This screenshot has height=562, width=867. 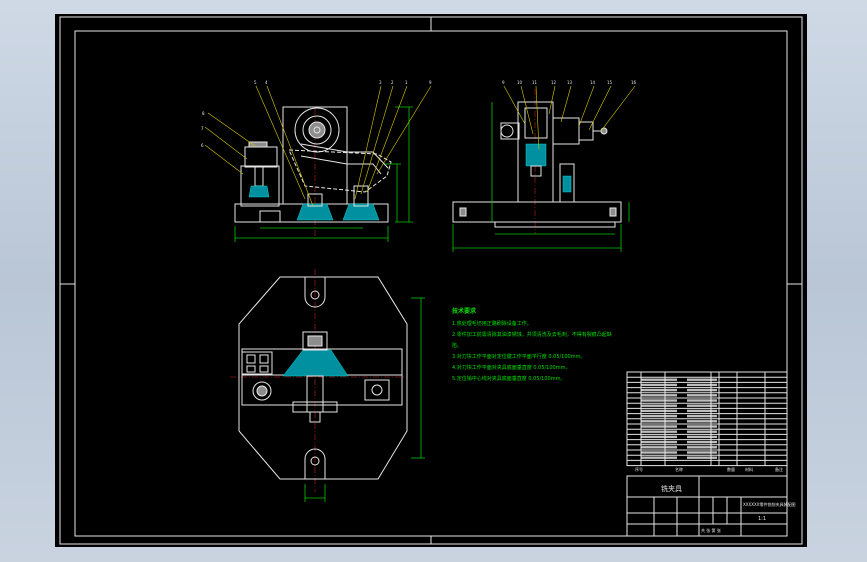 I want to click on side-view, so click(x=544, y=168).